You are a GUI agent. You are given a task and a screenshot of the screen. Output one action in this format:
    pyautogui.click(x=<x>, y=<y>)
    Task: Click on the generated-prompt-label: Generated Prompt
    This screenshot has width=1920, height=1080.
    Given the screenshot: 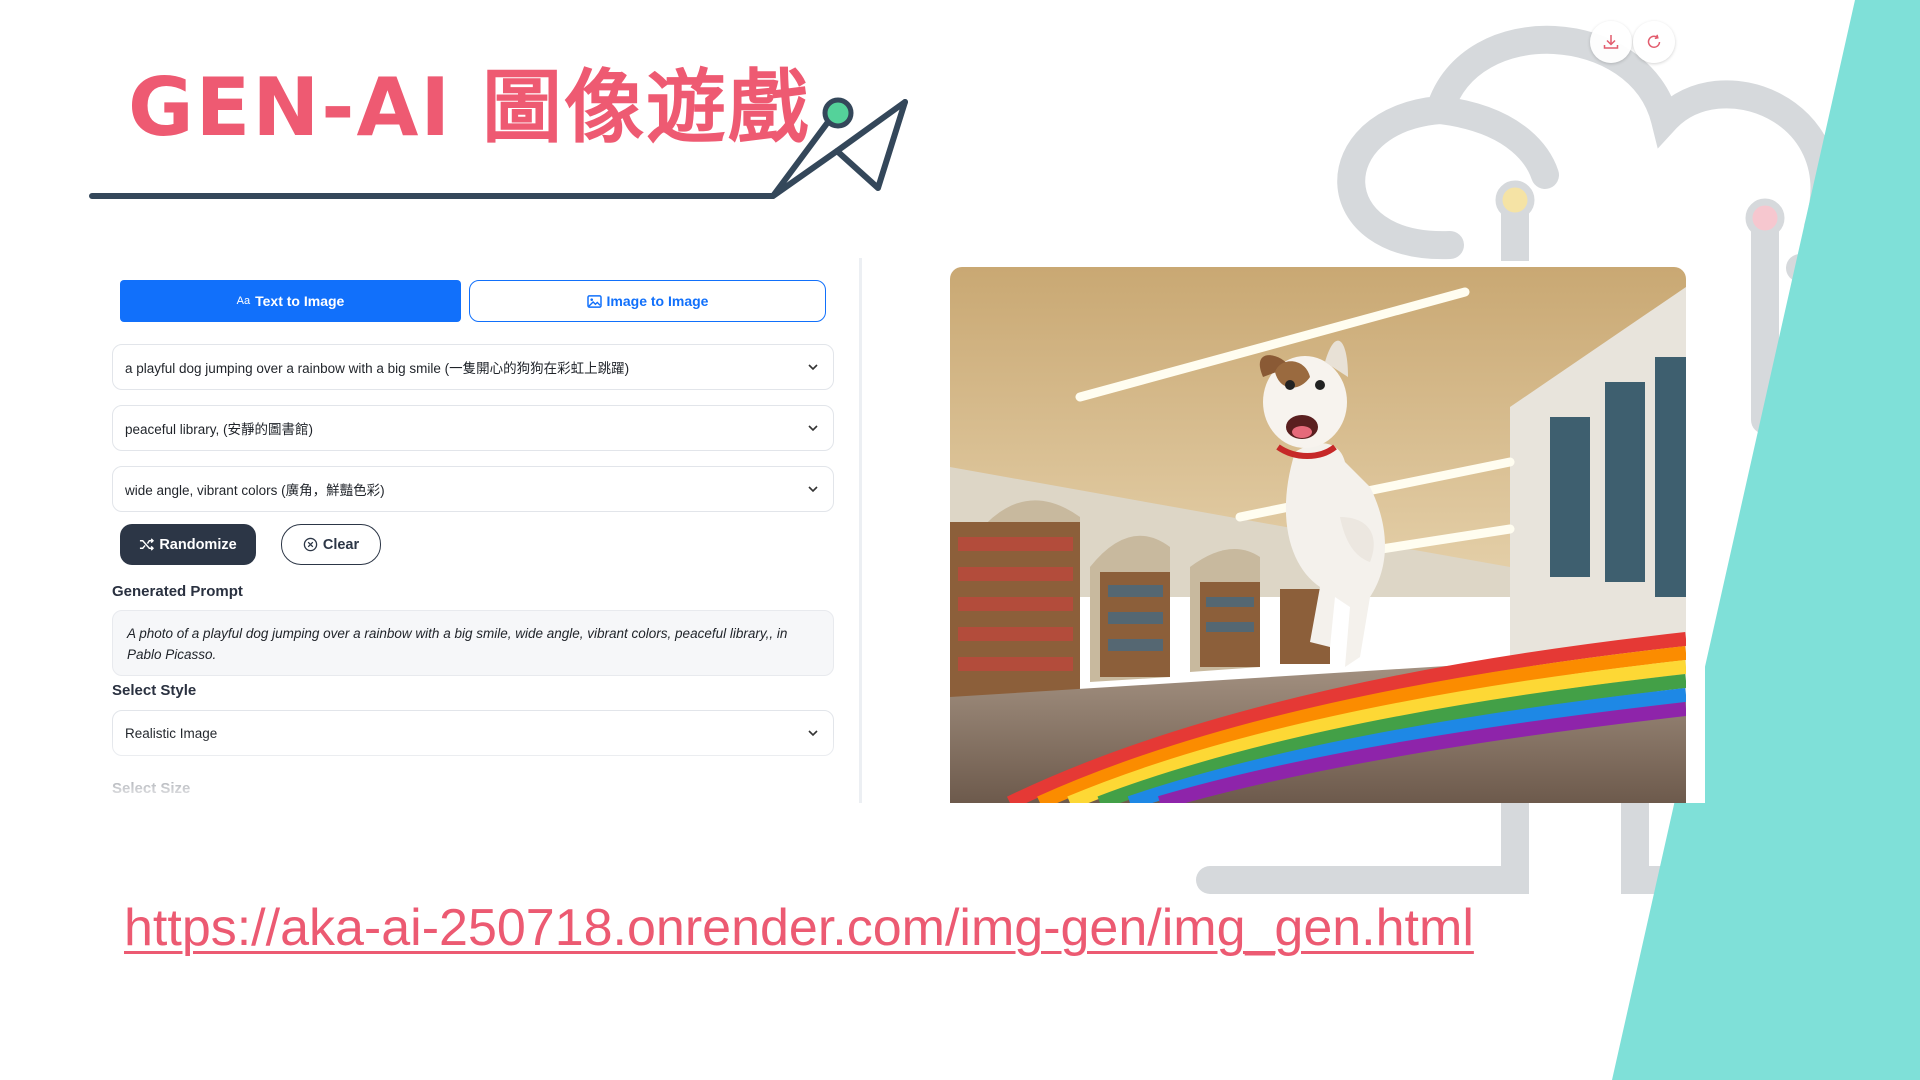 What is the action you would take?
    pyautogui.click(x=177, y=591)
    